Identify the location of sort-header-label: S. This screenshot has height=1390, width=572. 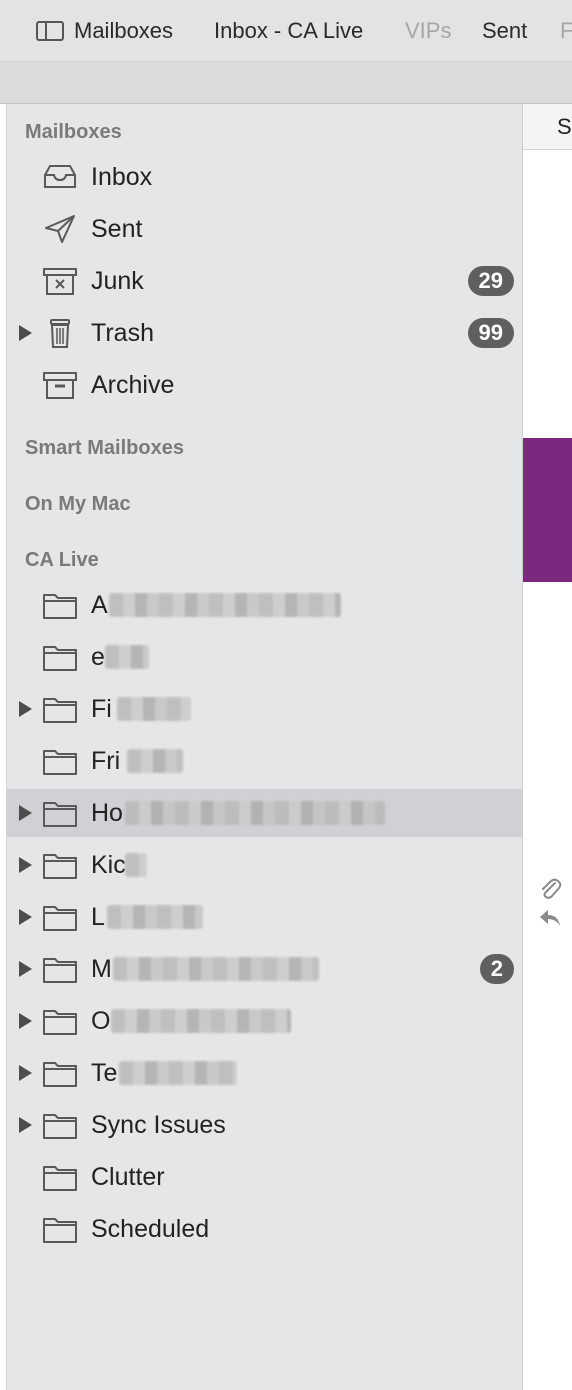
(564, 126).